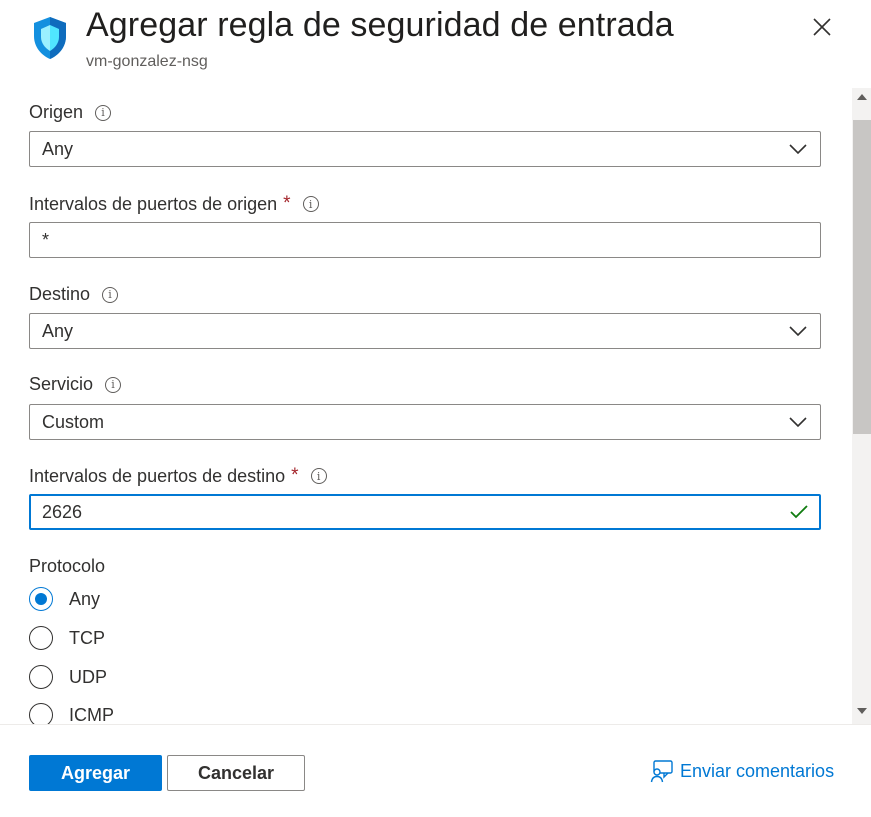 Image resolution: width=871 pixels, height=817 pixels. What do you see at coordinates (236, 773) in the screenshot?
I see `cancel-button: Cancelar` at bounding box center [236, 773].